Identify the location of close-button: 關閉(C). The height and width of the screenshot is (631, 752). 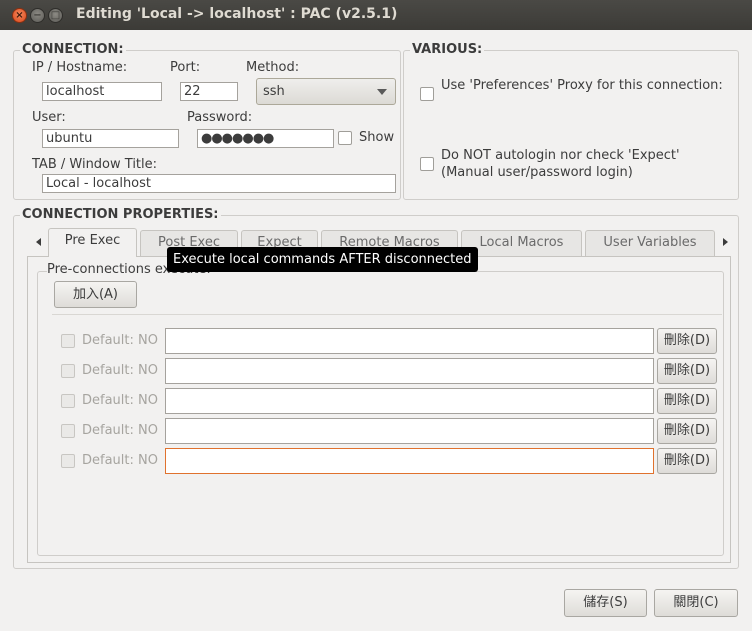
(696, 603).